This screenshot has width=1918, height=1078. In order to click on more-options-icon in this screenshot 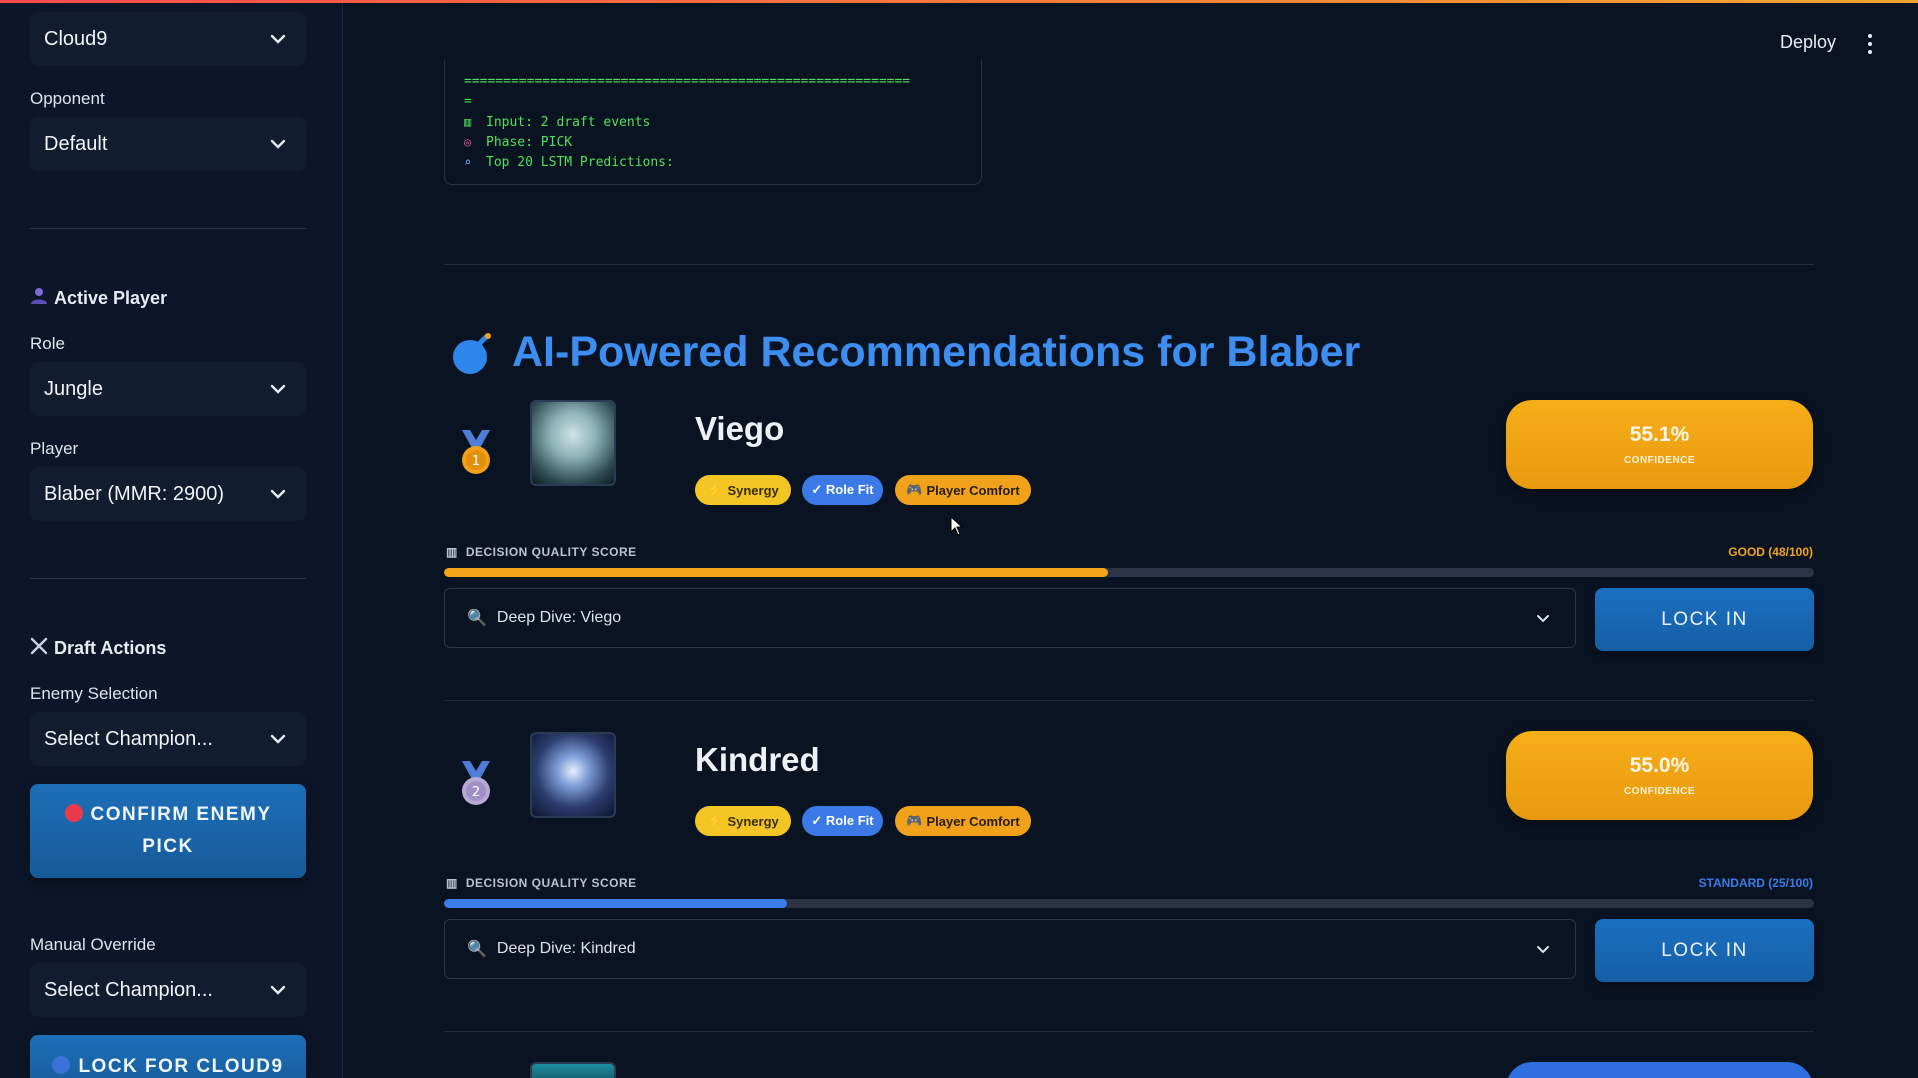, I will do `click(1870, 44)`.